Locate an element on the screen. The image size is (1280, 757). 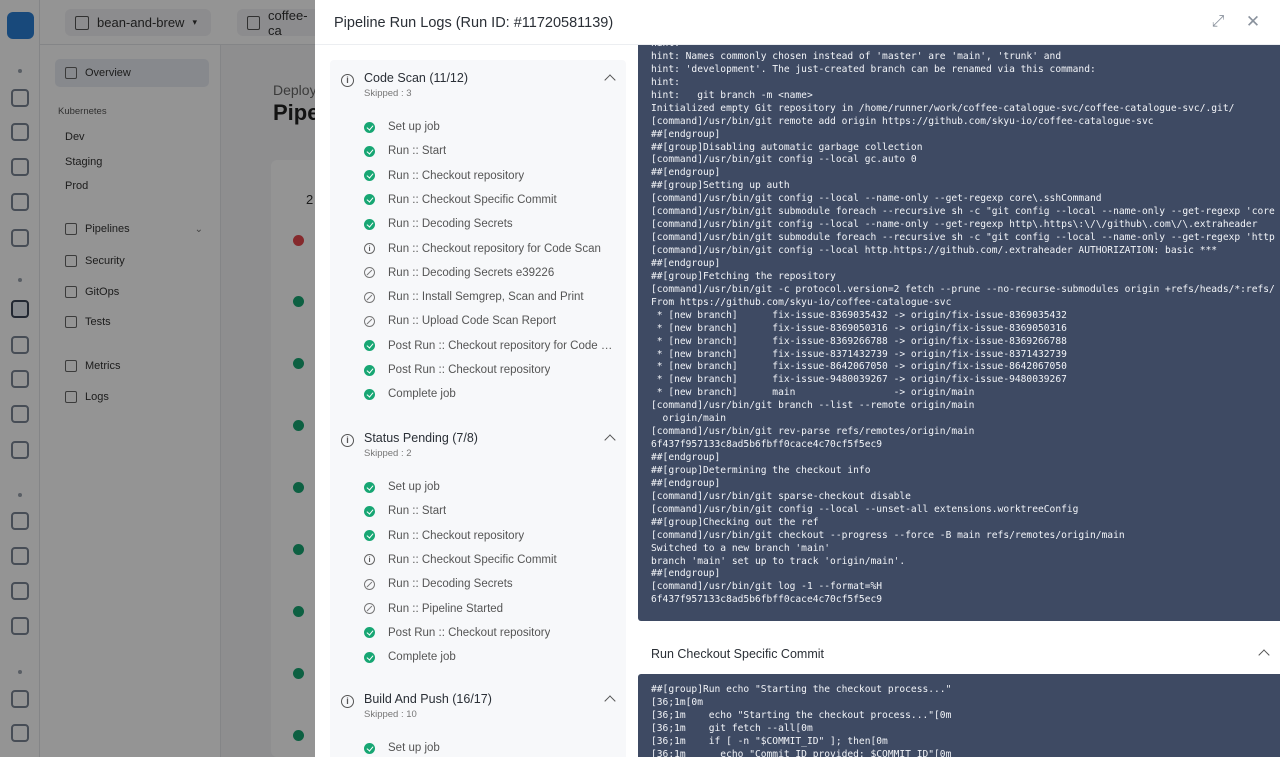
step-label: Run :: Decoding Secrets e39226 is located at coordinates (471, 272).